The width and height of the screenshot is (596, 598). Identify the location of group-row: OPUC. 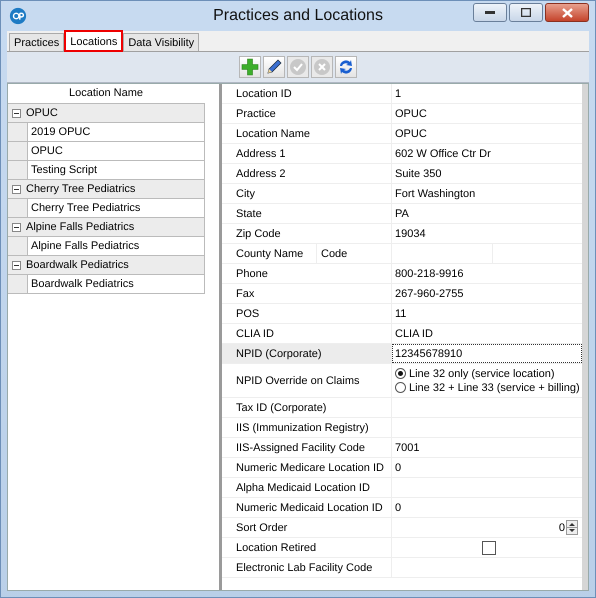
(41, 113).